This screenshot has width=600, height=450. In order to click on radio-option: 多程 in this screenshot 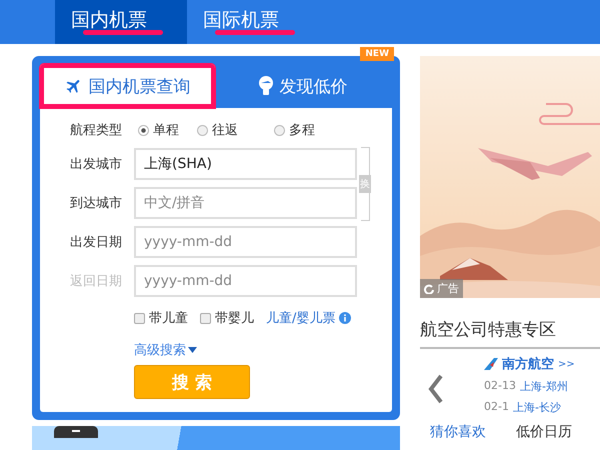, I will do `click(294, 130)`.